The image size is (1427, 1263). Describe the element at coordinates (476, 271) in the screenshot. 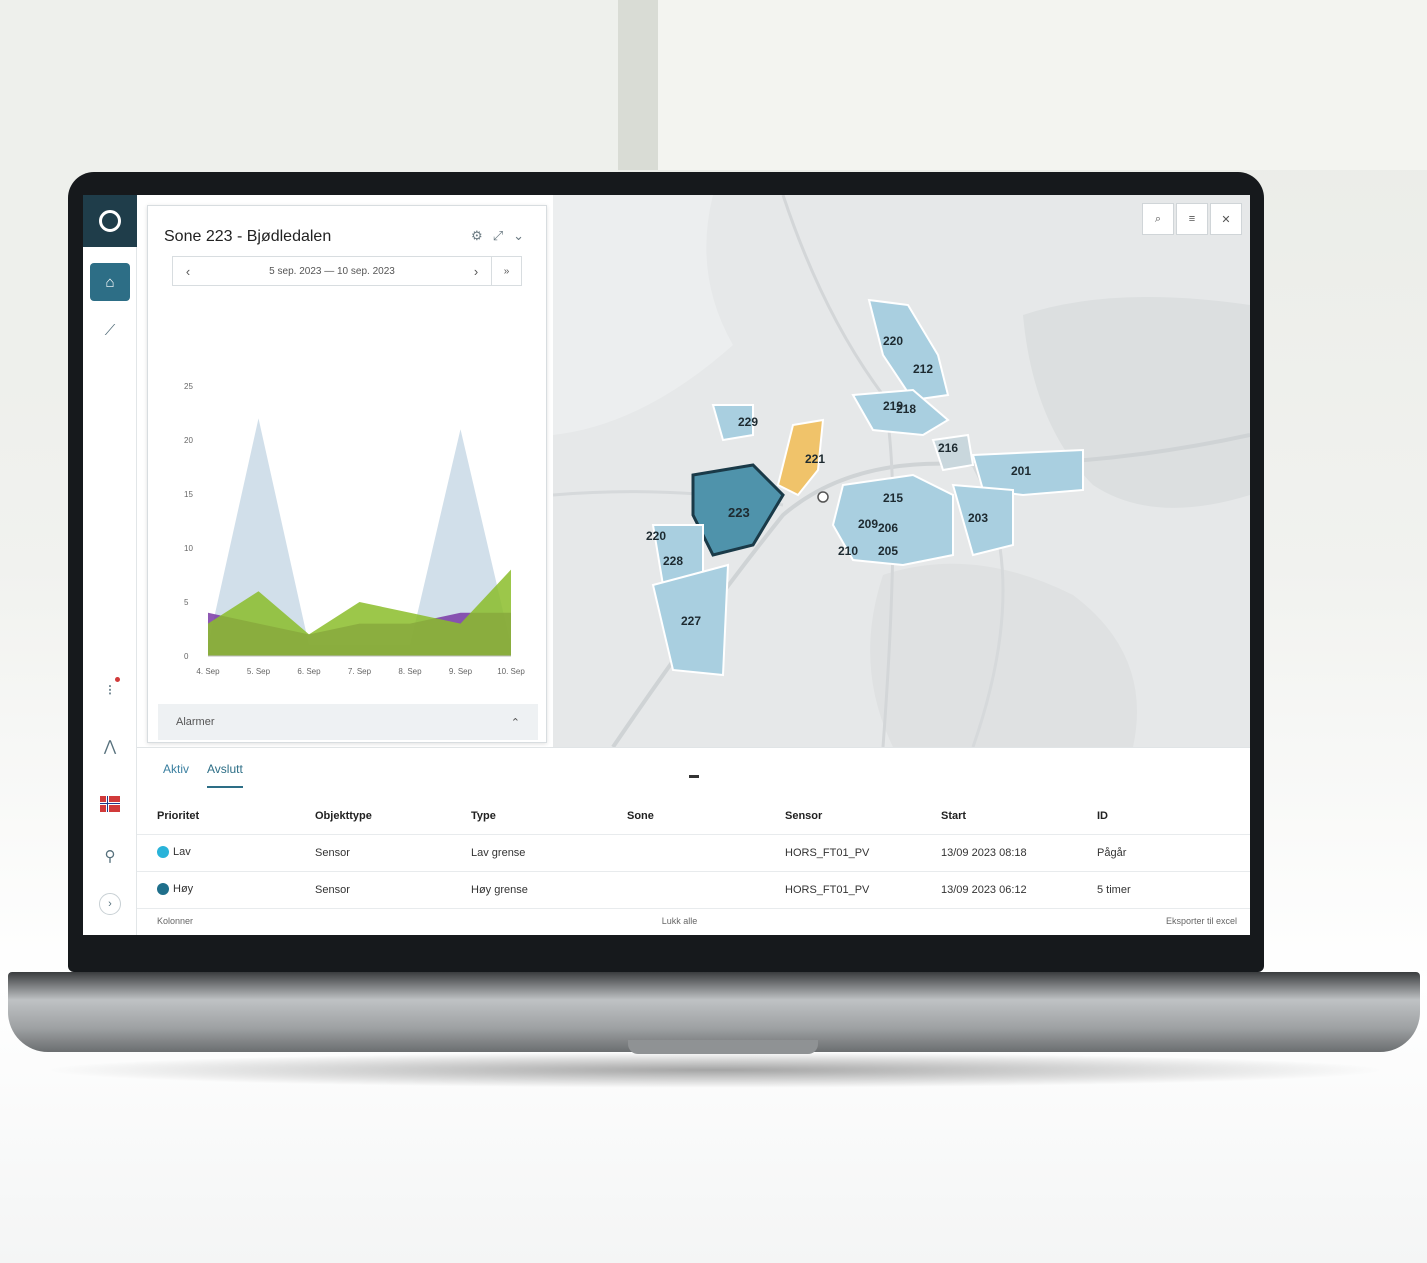

I see `next-icon: ›` at that location.